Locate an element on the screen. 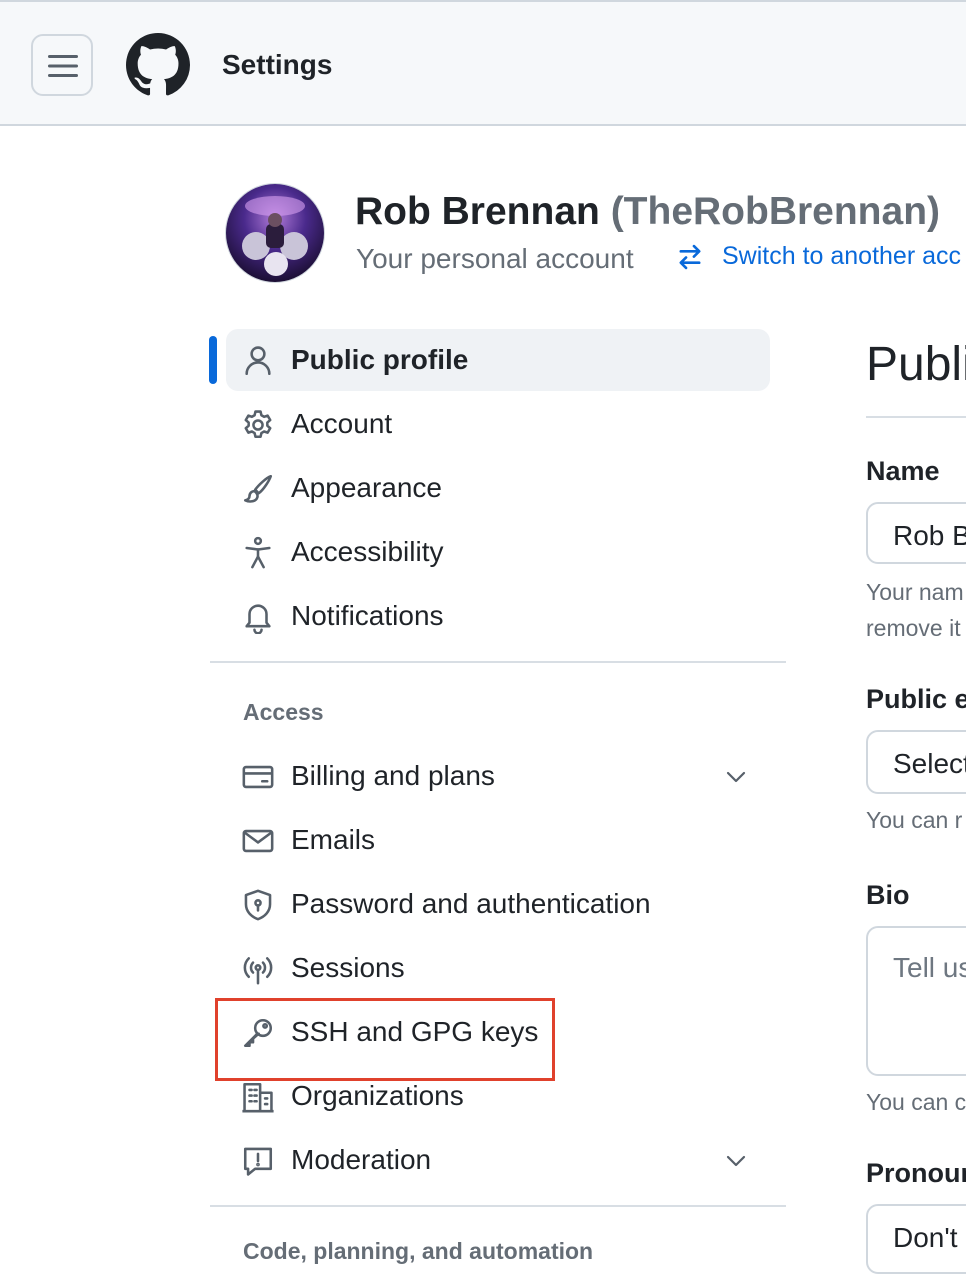  sidebar-item-appearance: Appearance is located at coordinates (498, 488).